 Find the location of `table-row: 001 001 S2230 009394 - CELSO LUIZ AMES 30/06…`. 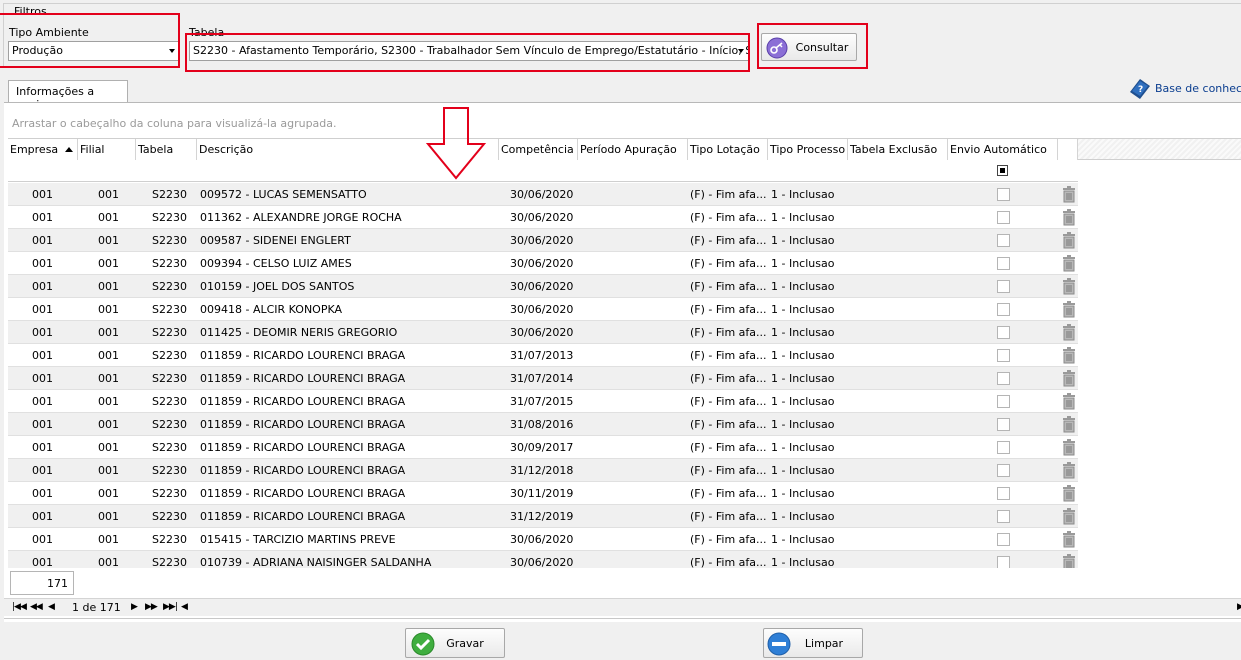

table-row: 001 001 S2230 009394 - CELSO LUIZ AMES 30/06… is located at coordinates (543, 263).